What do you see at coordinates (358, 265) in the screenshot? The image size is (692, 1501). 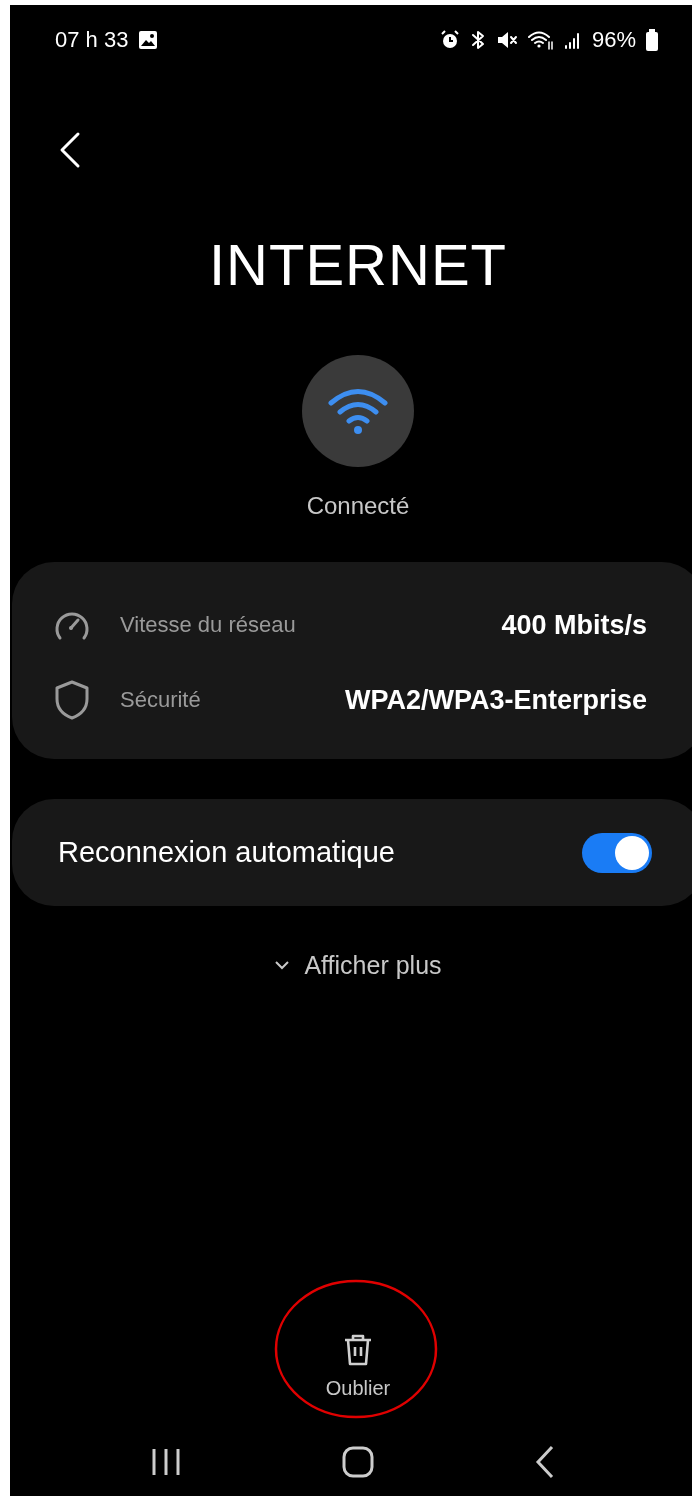 I see `page-title: INTERNET` at bounding box center [358, 265].